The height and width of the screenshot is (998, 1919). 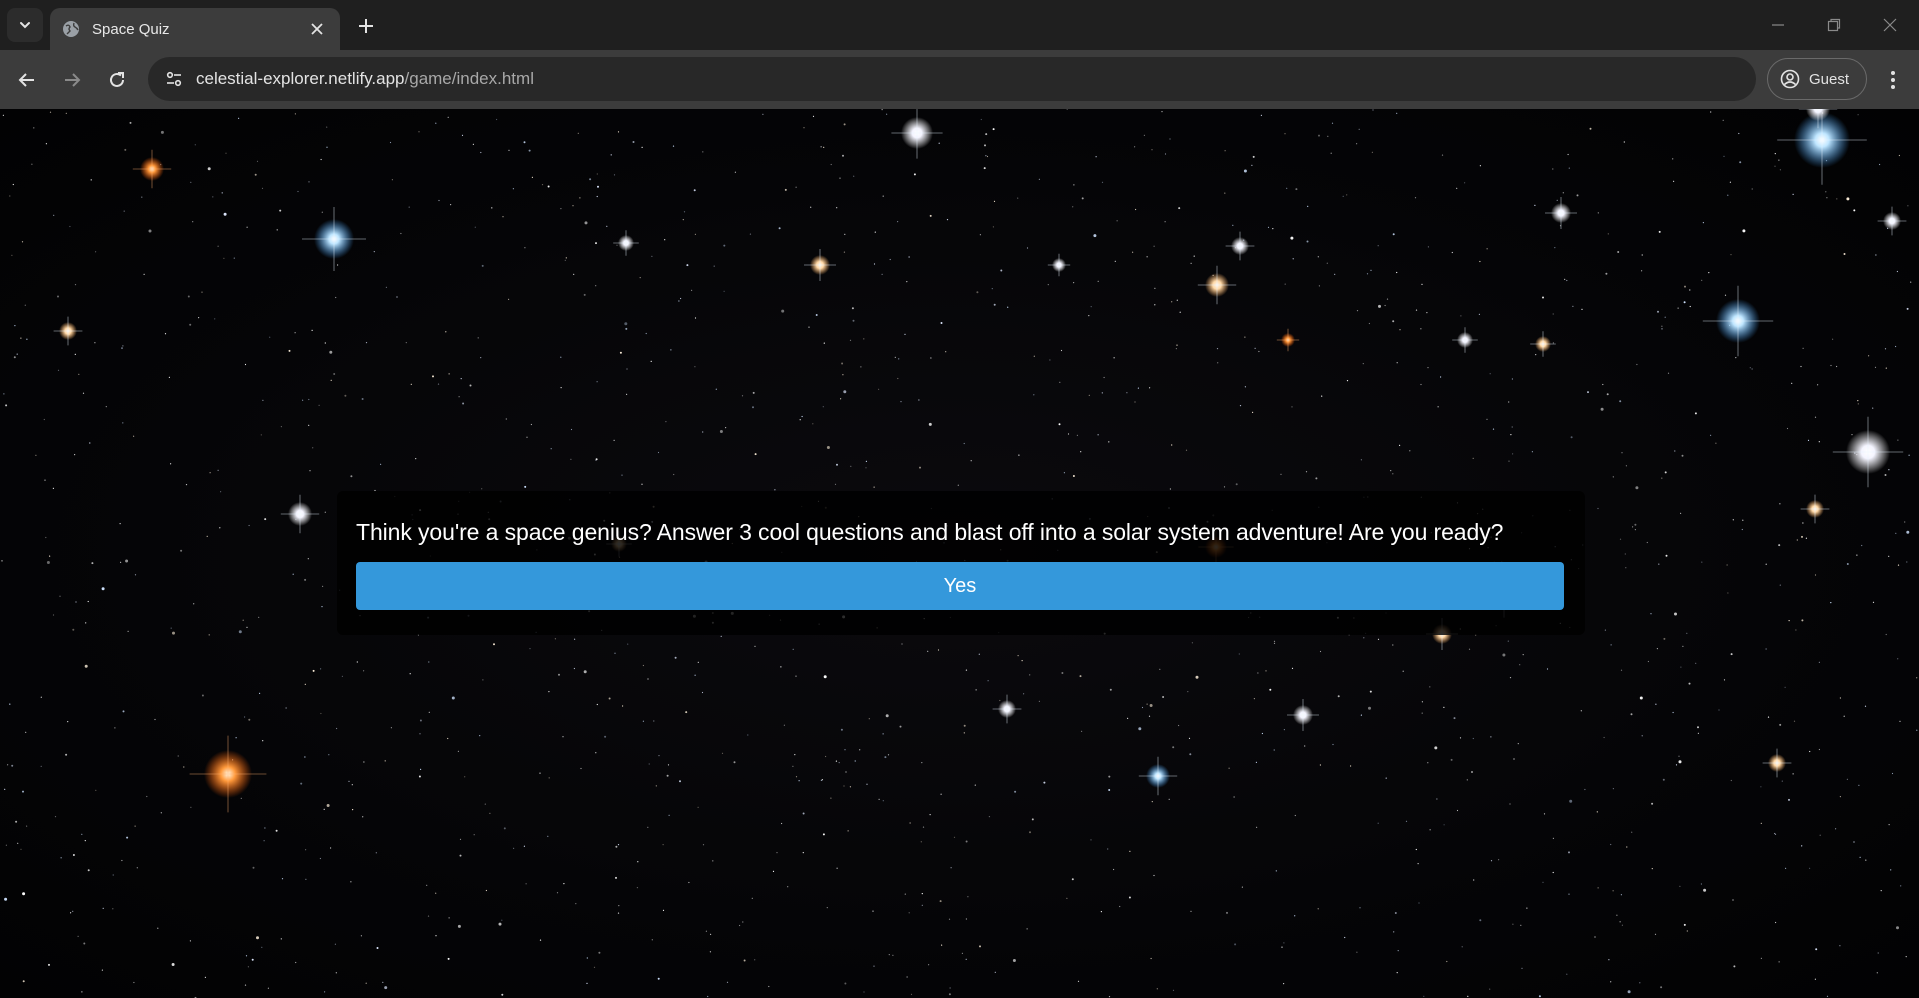 I want to click on tab-close-button, so click(x=317, y=29).